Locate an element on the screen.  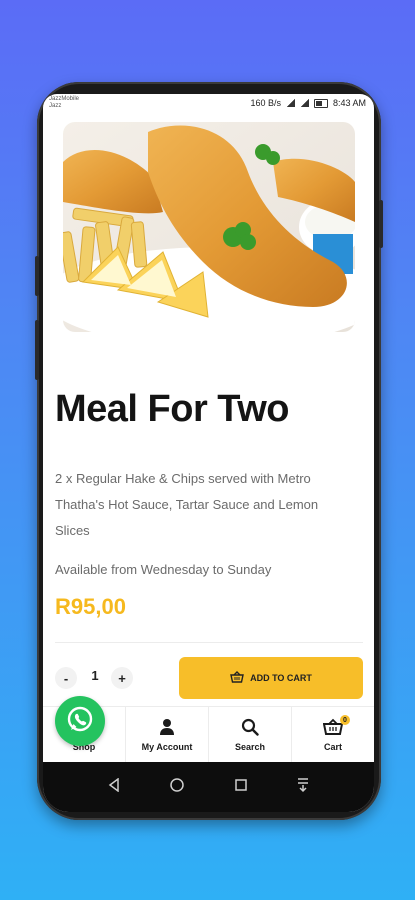
notifications-icon is located at coordinates (303, 787).